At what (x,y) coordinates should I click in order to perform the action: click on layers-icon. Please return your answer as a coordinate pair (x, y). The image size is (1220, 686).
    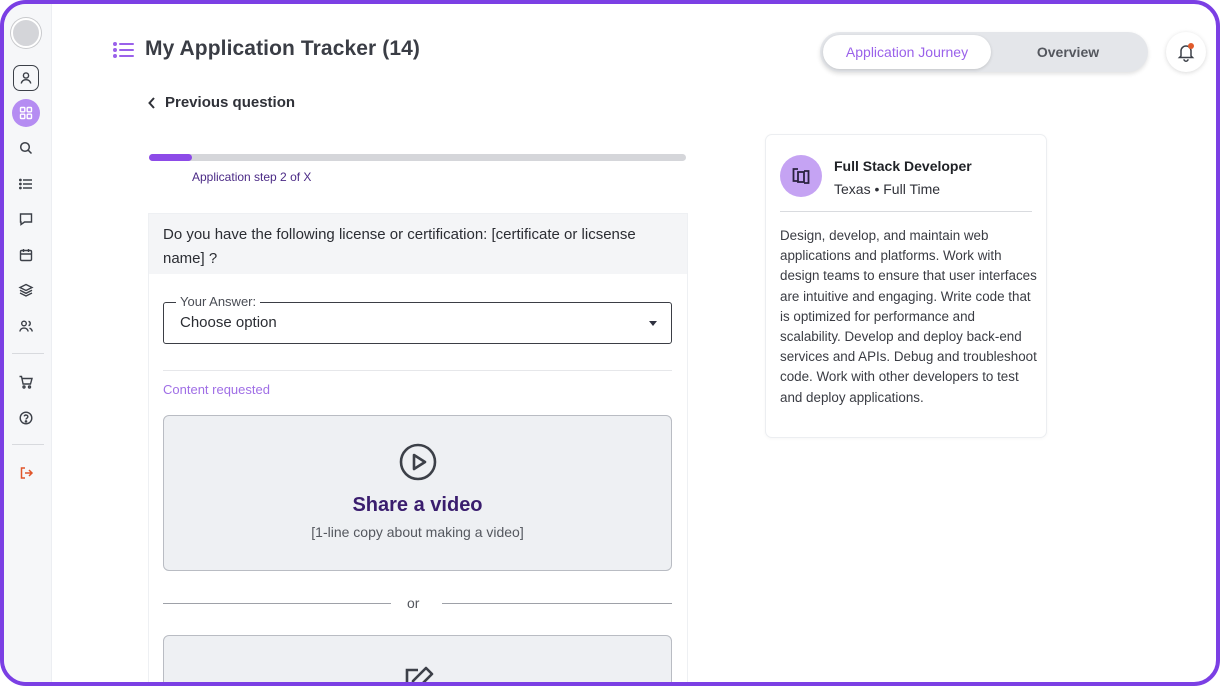
    Looking at the image, I should click on (26, 290).